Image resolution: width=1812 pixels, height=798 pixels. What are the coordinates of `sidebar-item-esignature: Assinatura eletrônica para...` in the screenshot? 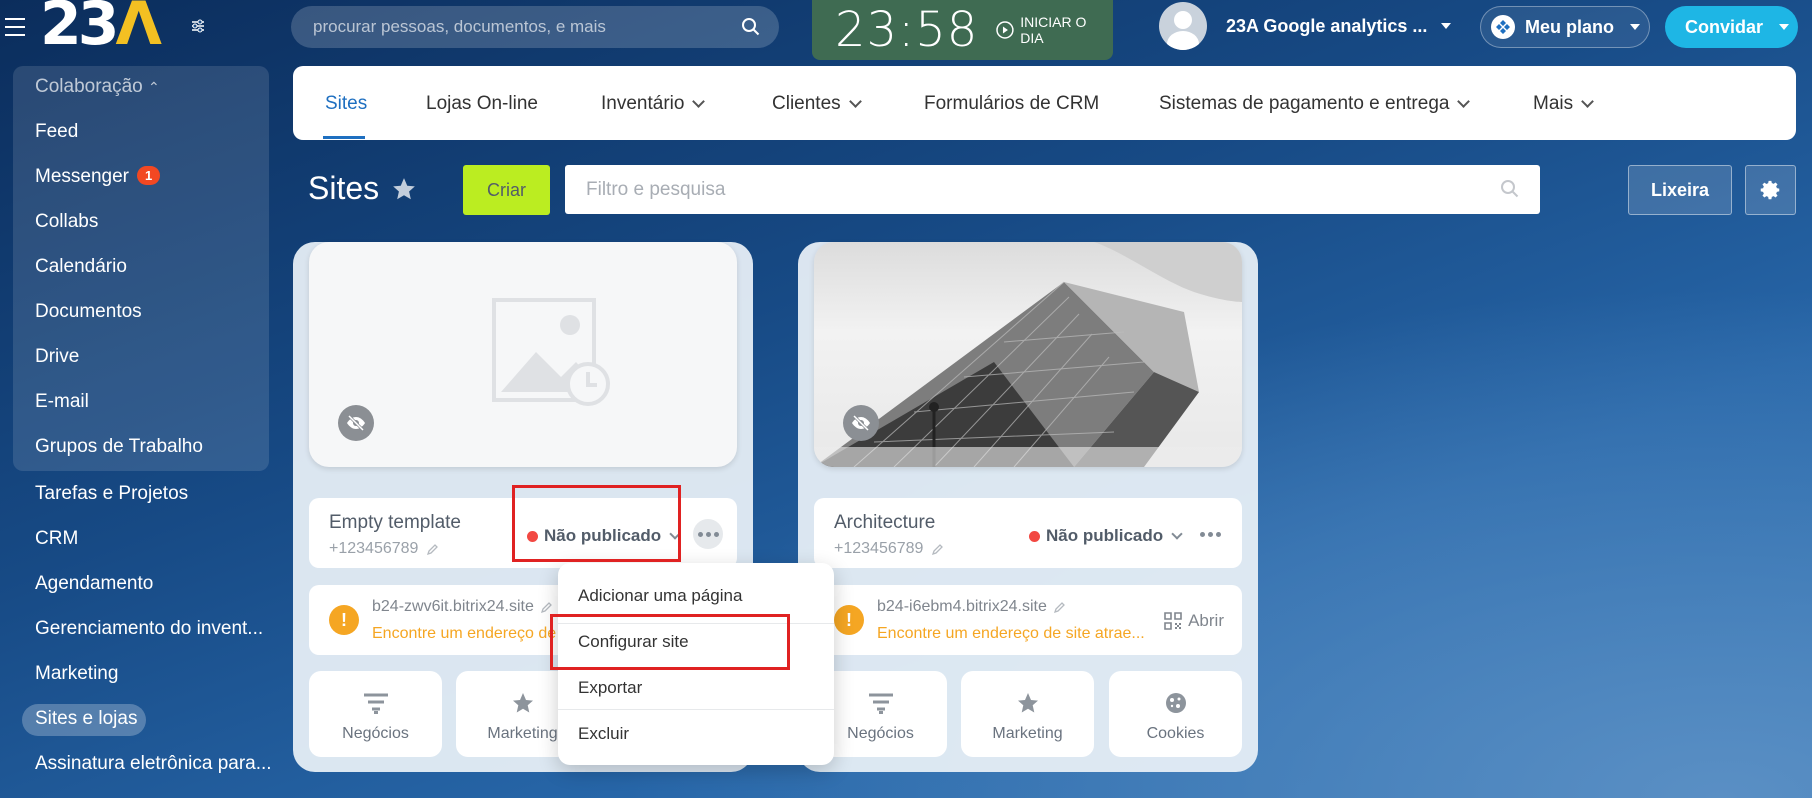 It's located at (153, 764).